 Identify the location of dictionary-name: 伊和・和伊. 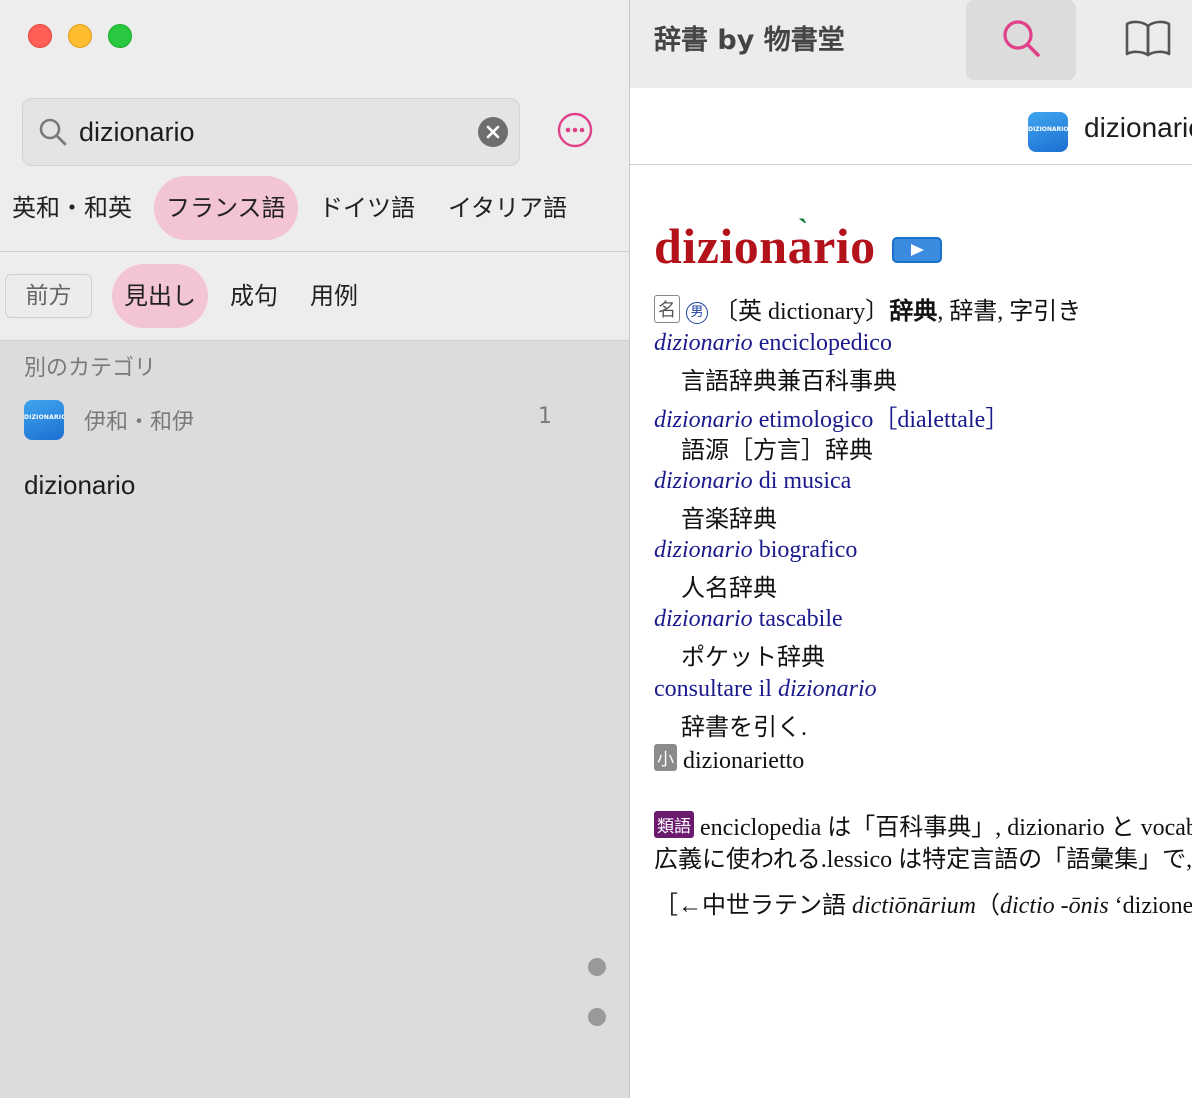
(139, 422).